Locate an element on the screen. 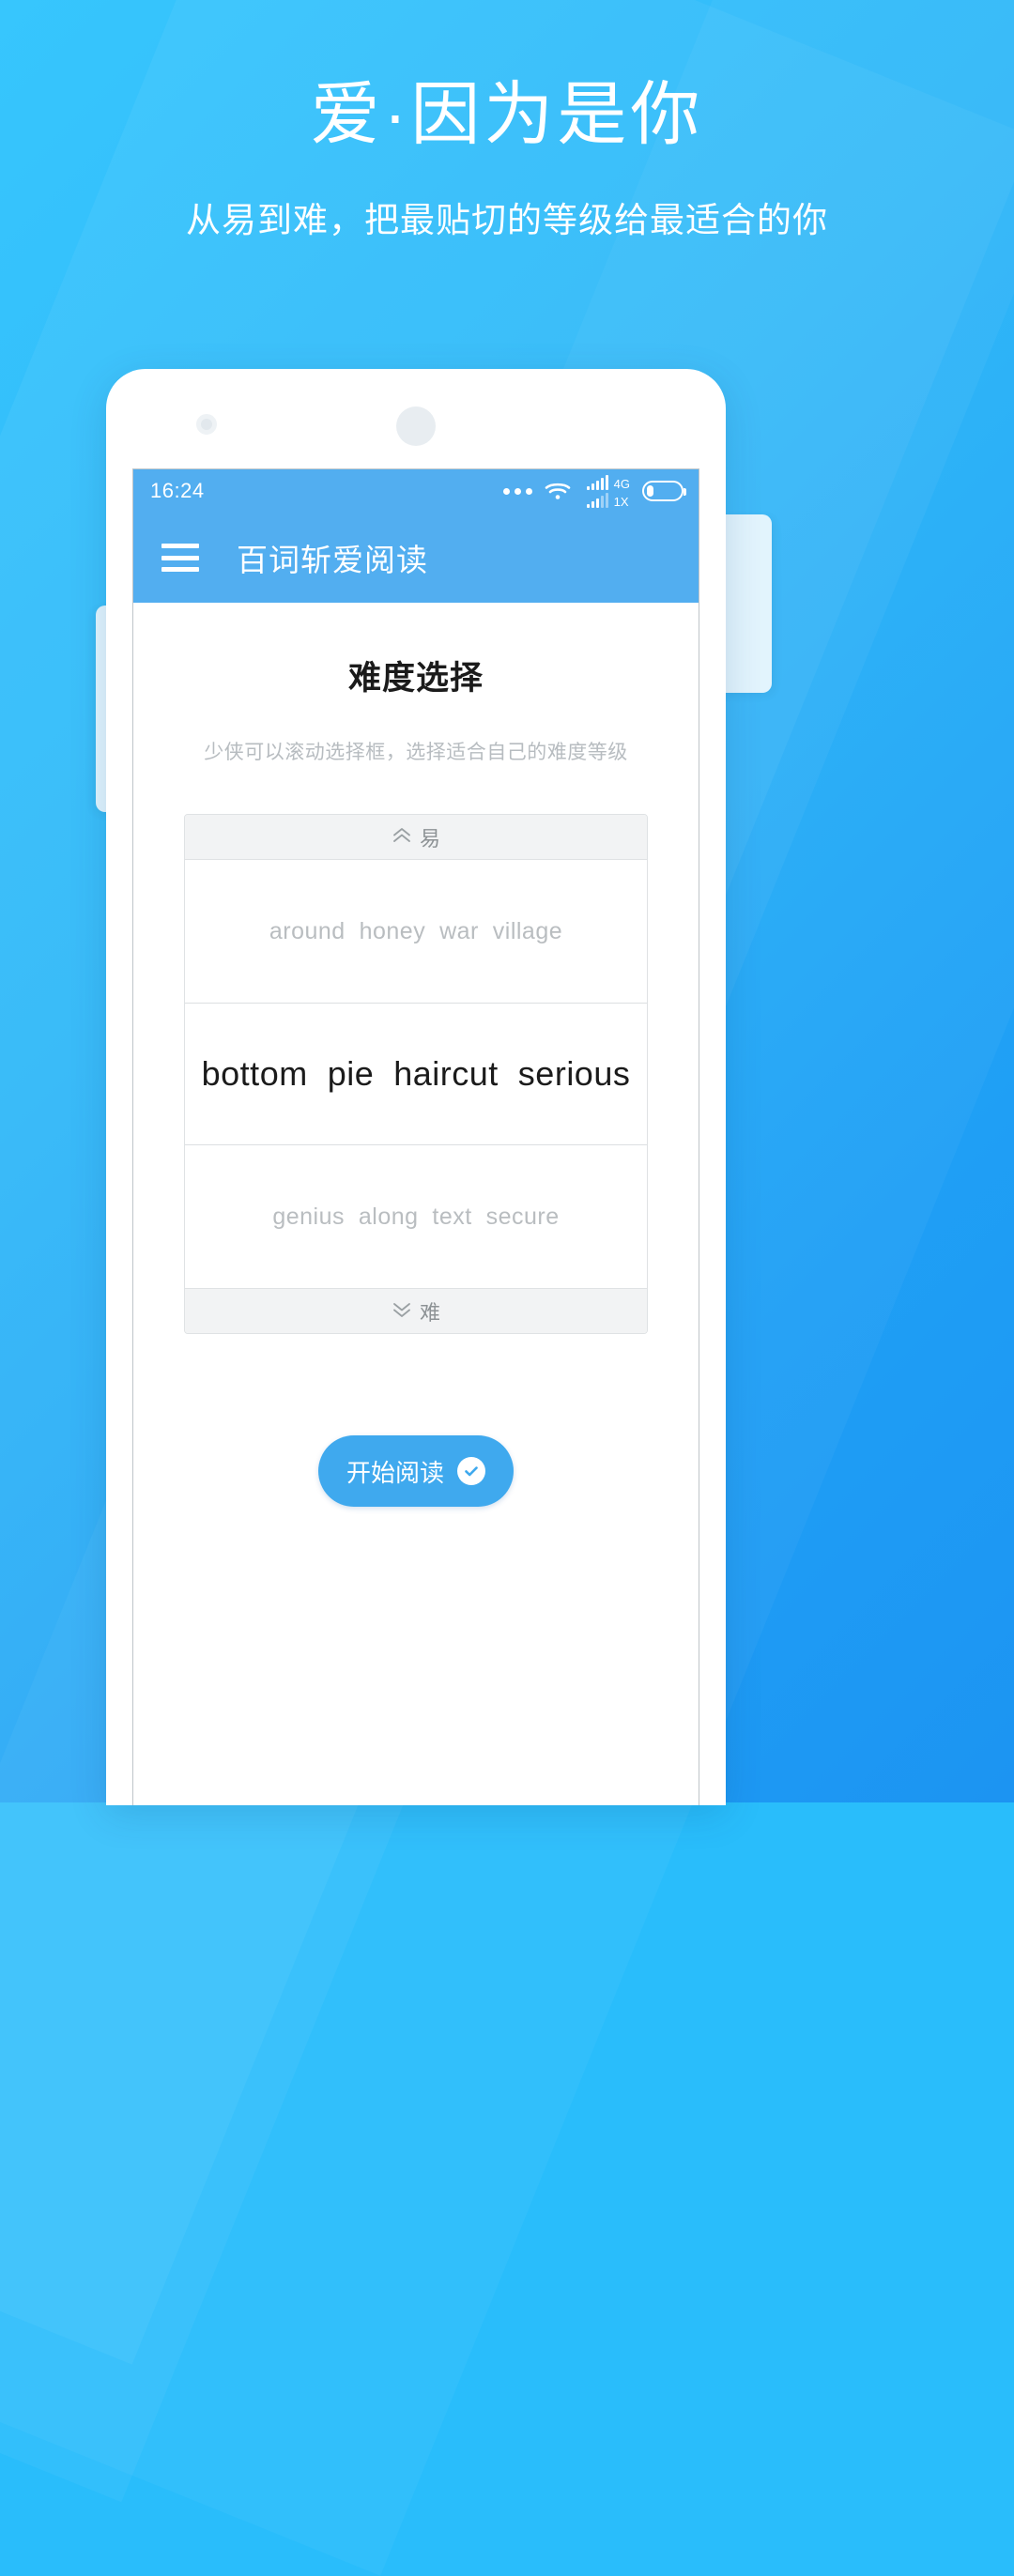  wifi-icon is located at coordinates (558, 491).